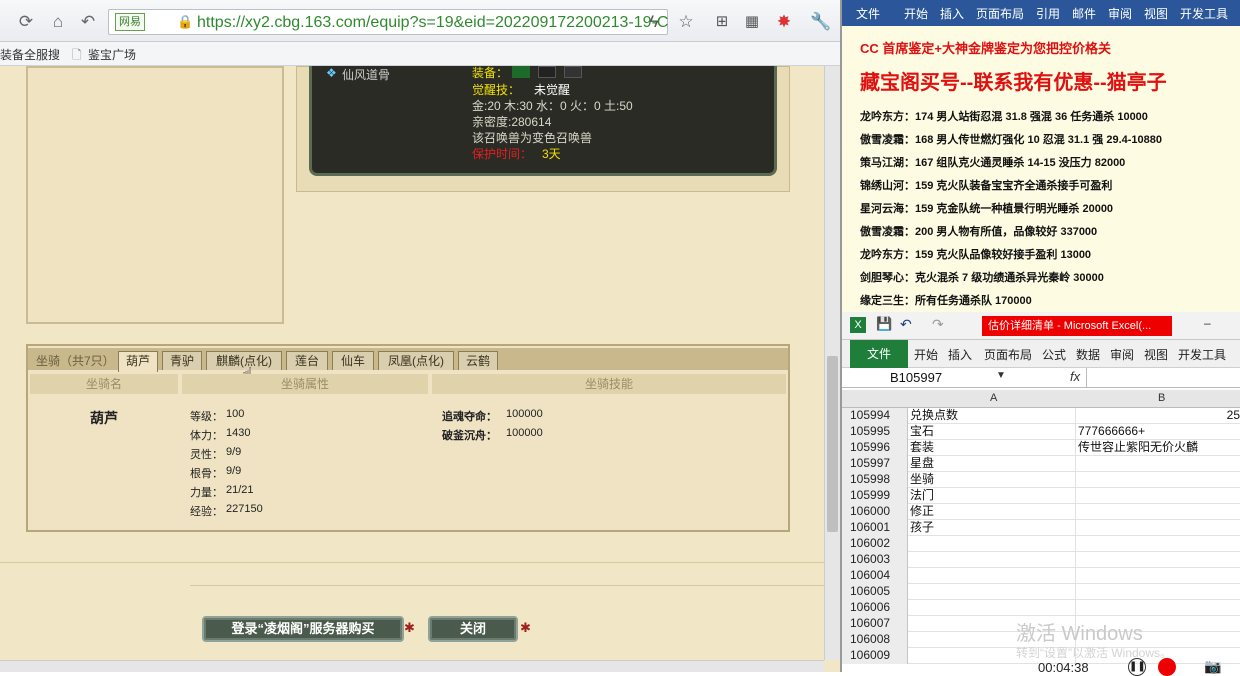 This screenshot has height=676, width=1240. What do you see at coordinates (993, 528) in the screenshot?
I see `cell-a: 孩子` at bounding box center [993, 528].